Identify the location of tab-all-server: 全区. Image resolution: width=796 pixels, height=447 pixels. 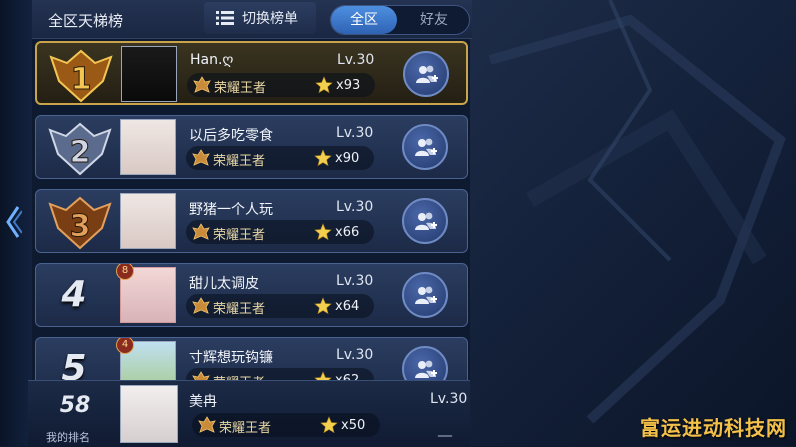
(364, 20).